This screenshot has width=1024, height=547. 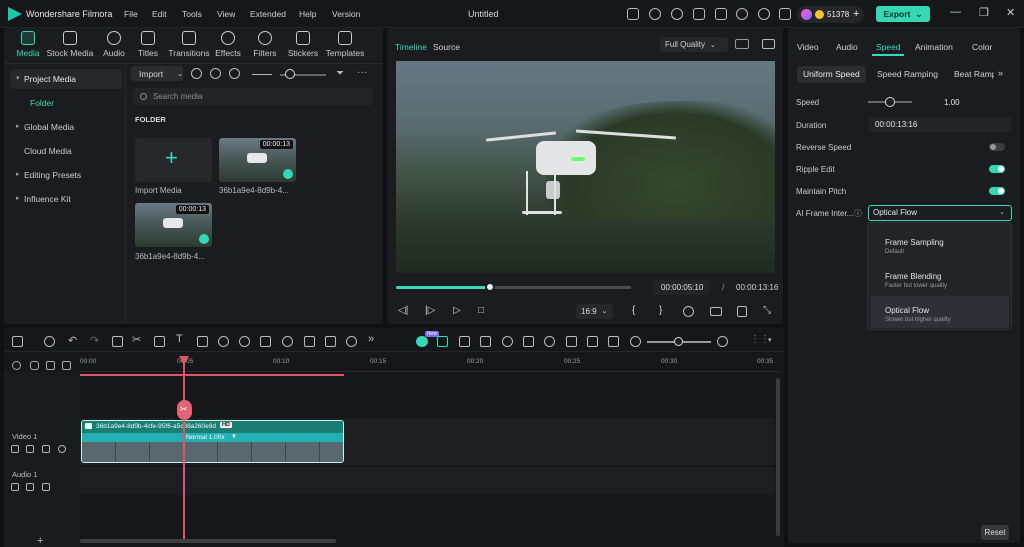 I want to click on voice-icon, so click(x=234, y=73).